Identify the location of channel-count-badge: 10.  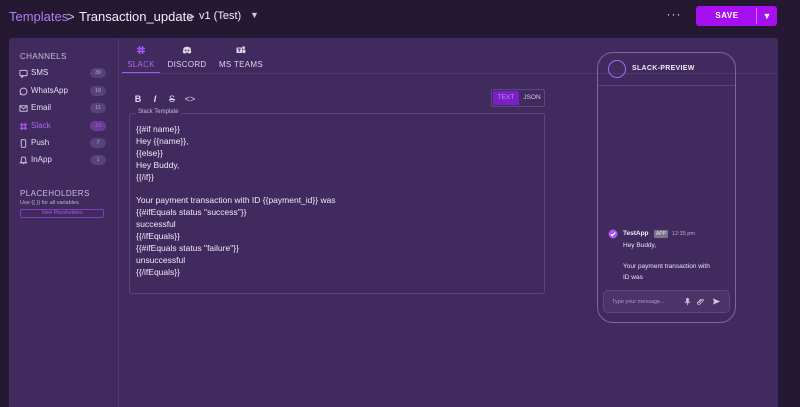
(98, 126).